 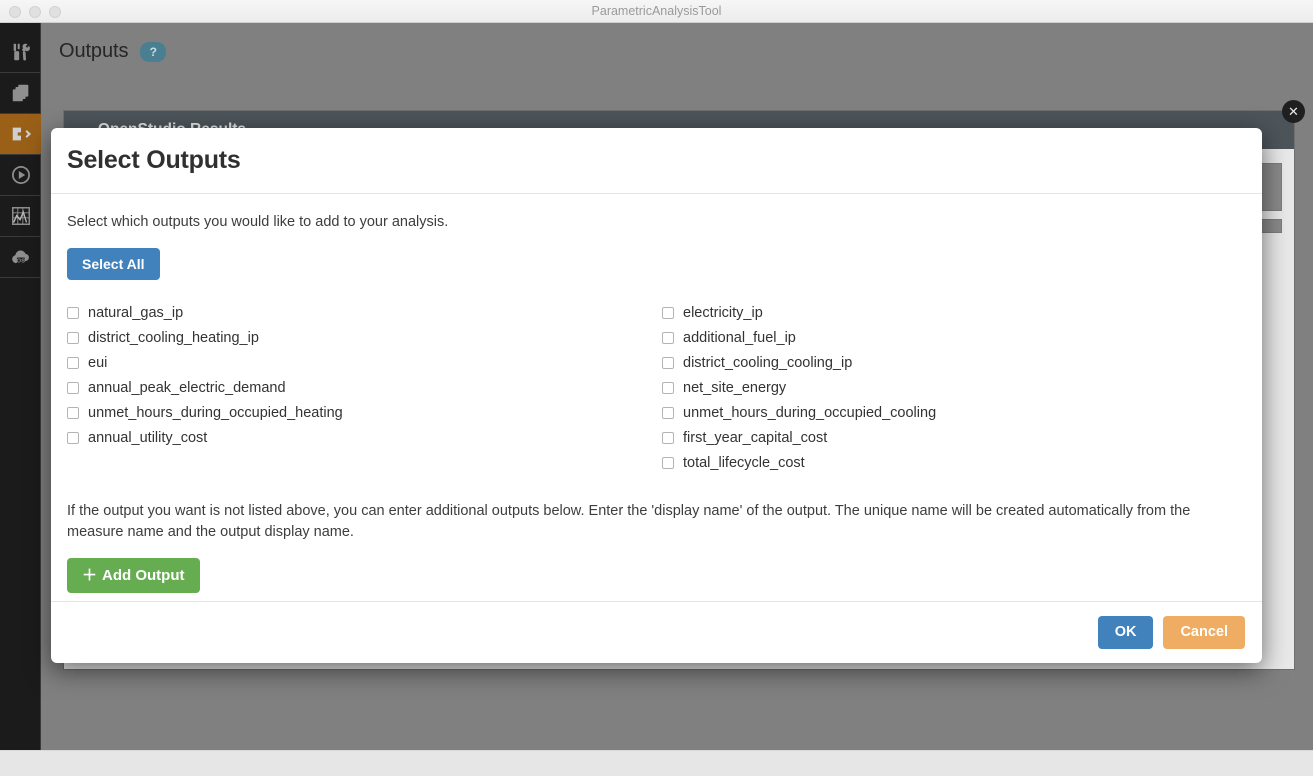 I want to click on output-row-natural-gas-ip: natural_gas_ip, so click(x=364, y=312).